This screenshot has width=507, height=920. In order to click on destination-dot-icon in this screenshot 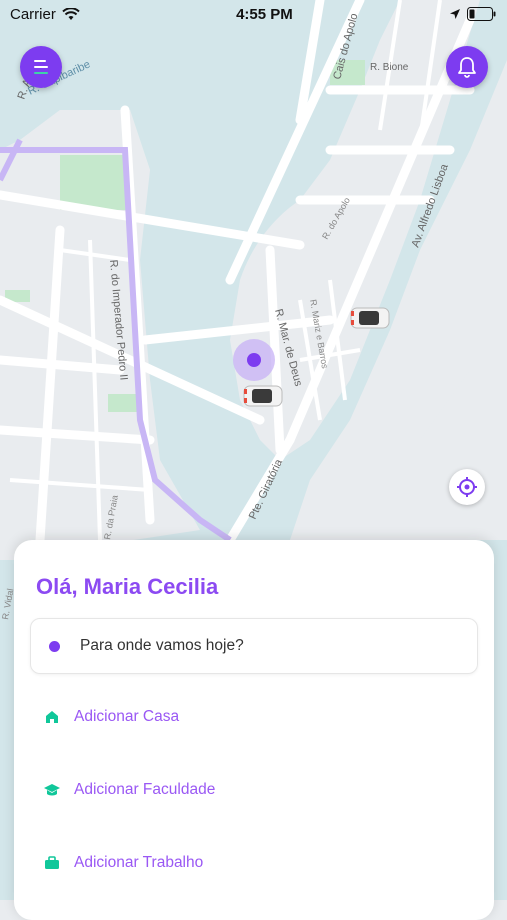, I will do `click(54, 646)`.